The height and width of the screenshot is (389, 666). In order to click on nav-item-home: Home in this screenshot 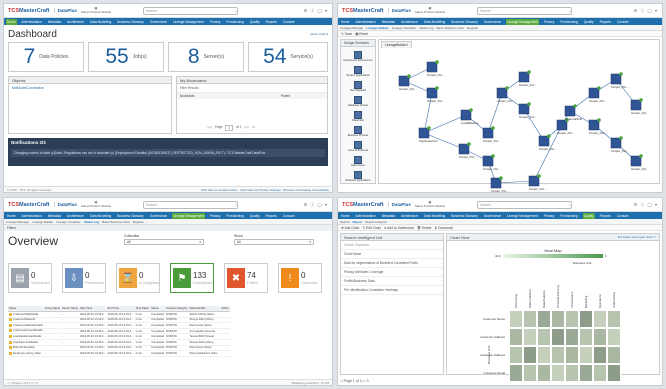, I will do `click(345, 216)`.